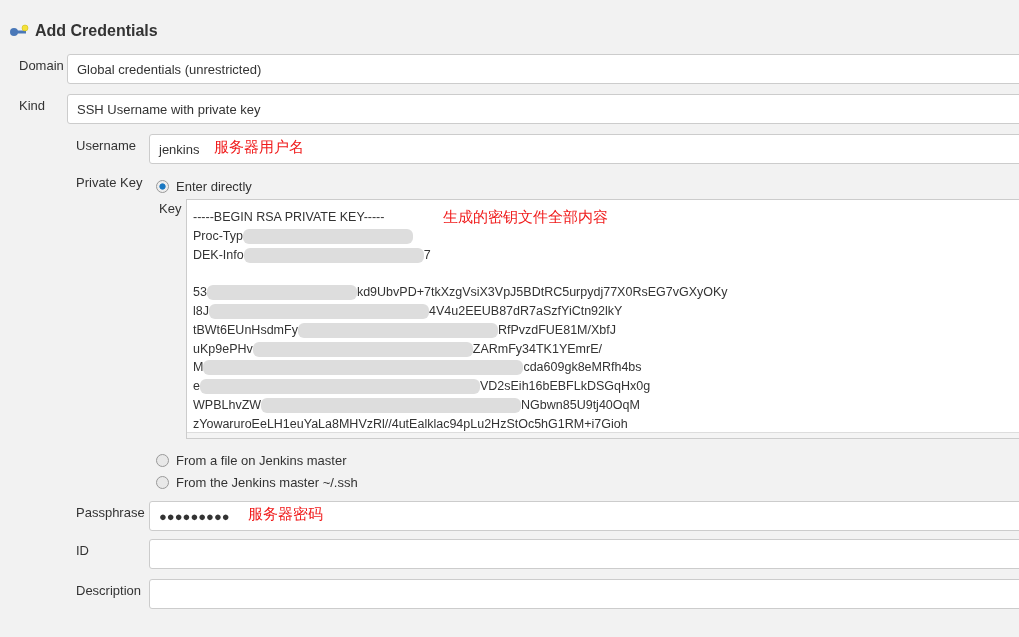 This screenshot has width=1019, height=637. I want to click on key-text: 7, so click(427, 255).